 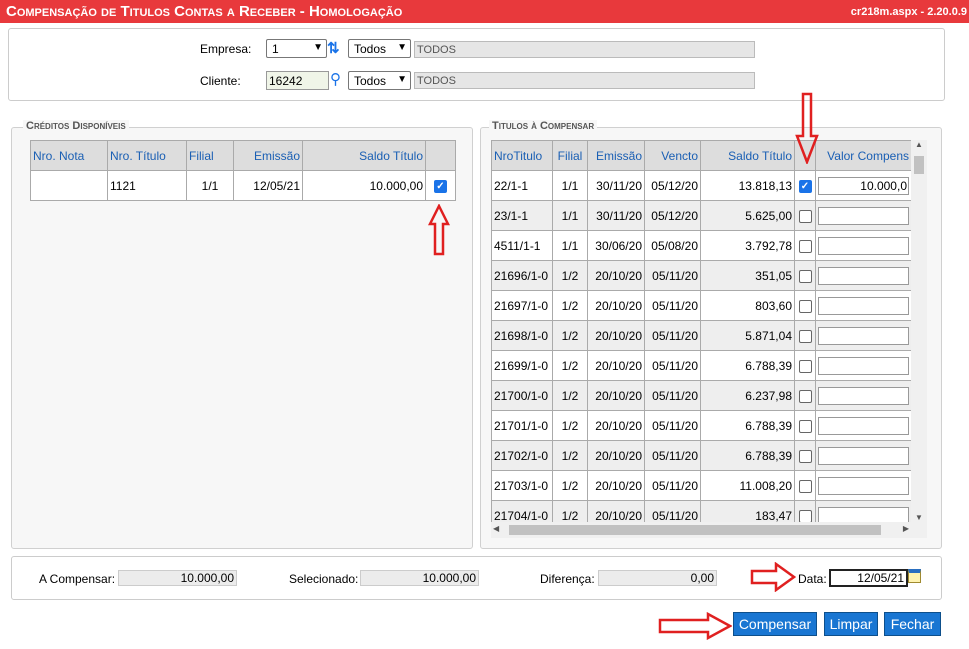 What do you see at coordinates (701, 425) in the screenshot?
I see `table-row: 21701/1-0 1/2 20/10/20 05/11/20 6.788,39` at bounding box center [701, 425].